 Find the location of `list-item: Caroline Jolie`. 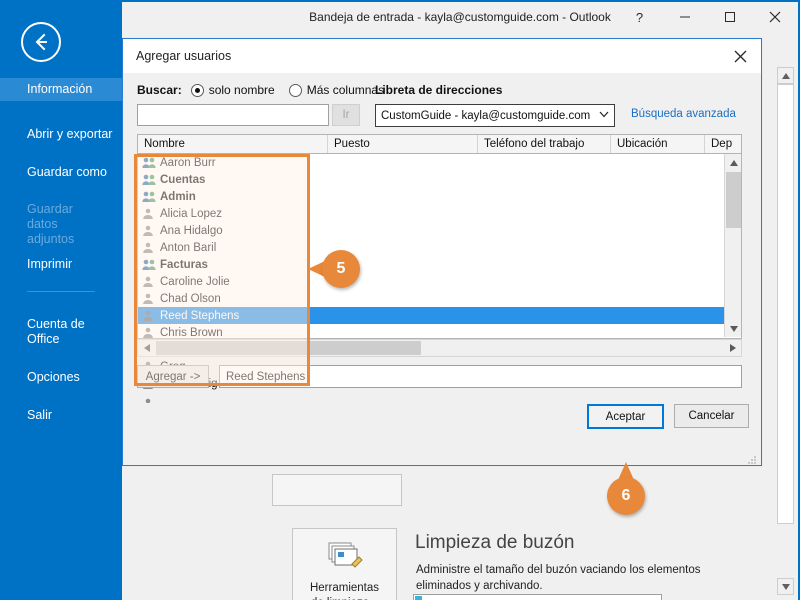

list-item: Caroline Jolie is located at coordinates (431, 281).